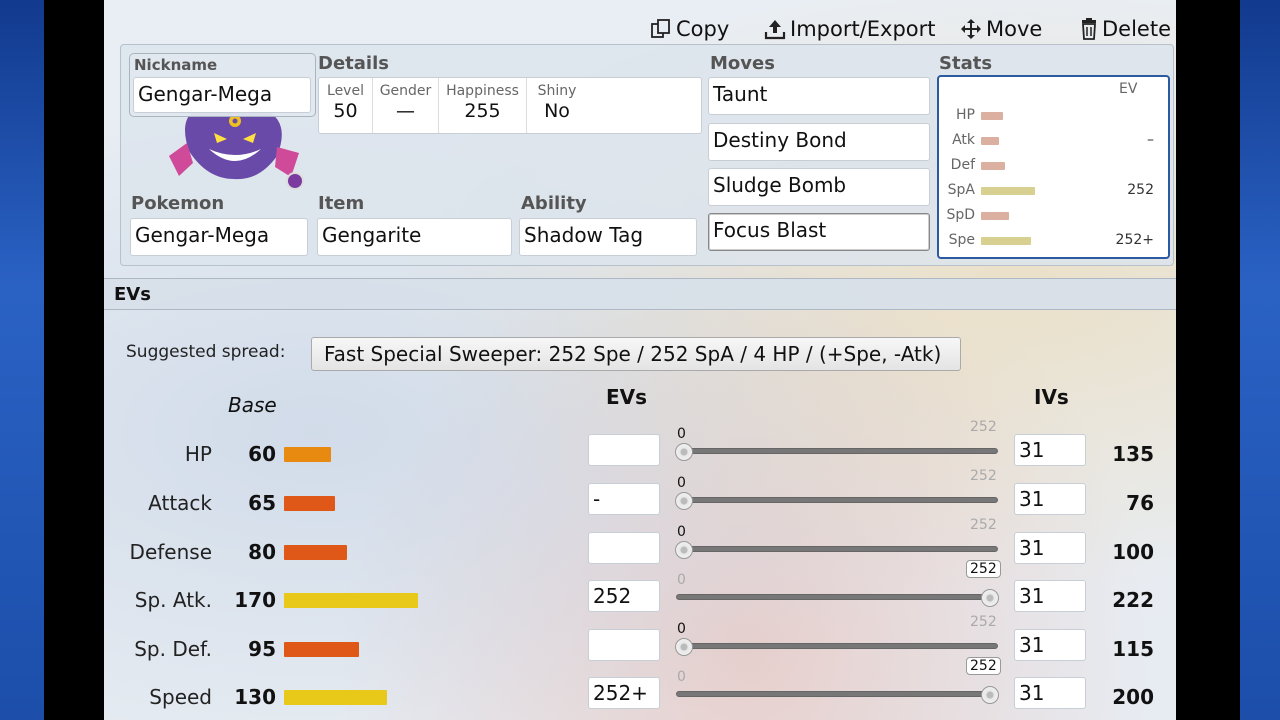 This screenshot has height=720, width=1280. Describe the element at coordinates (219, 237) in the screenshot. I see `pokemon-input: Gengar-Mega` at that location.